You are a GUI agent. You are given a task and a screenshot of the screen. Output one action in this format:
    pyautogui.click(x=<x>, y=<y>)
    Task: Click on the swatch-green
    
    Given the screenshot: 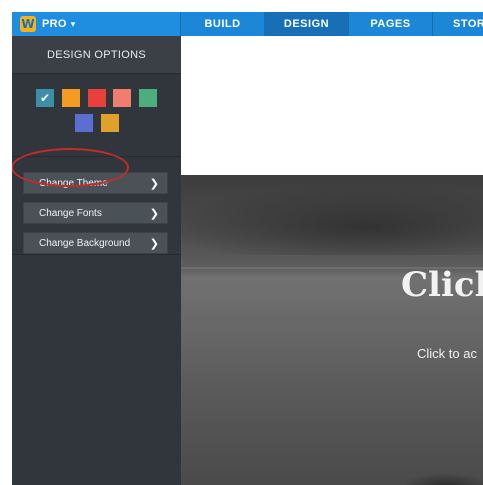 What is the action you would take?
    pyautogui.click(x=148, y=98)
    